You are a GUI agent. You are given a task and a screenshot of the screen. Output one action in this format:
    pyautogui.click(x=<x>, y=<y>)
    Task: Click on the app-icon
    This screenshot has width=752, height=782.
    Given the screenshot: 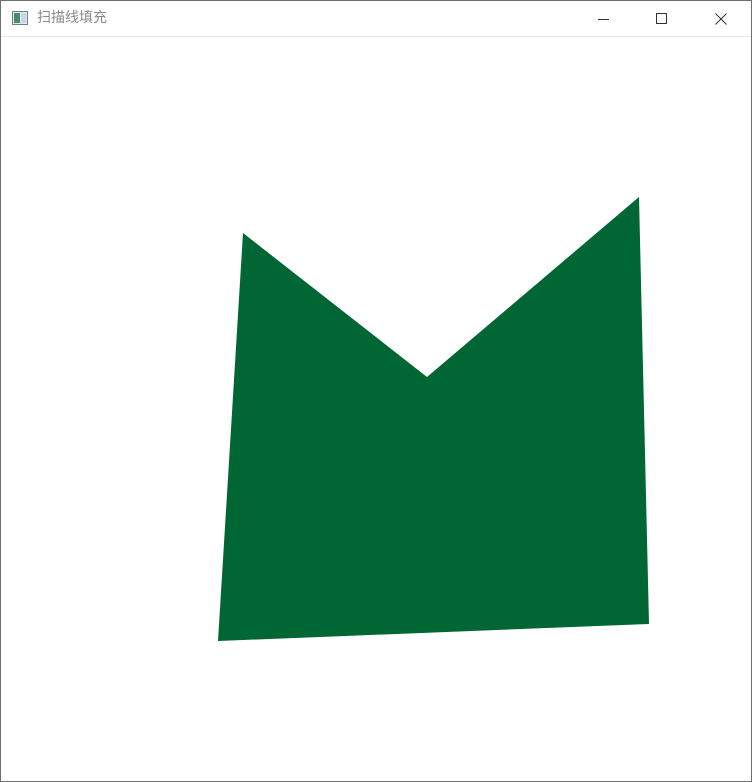 What is the action you would take?
    pyautogui.click(x=20, y=17)
    